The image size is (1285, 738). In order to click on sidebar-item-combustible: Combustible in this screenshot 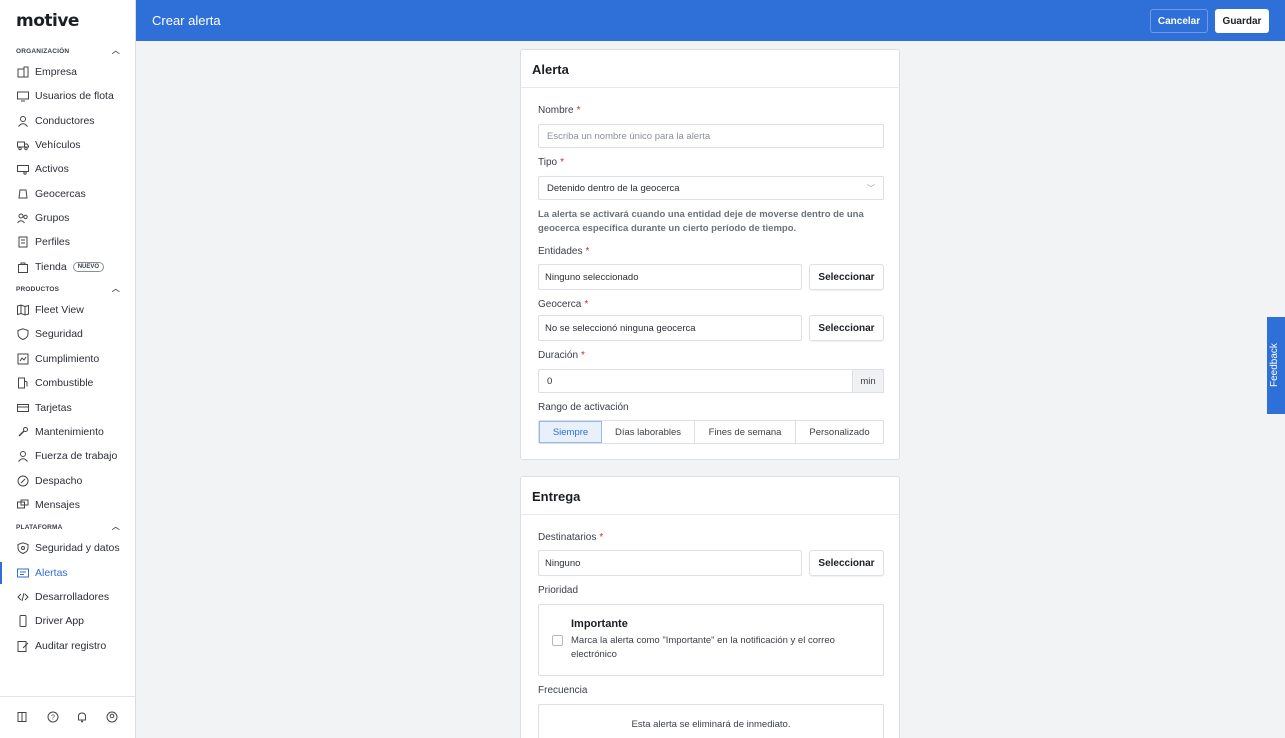, I will do `click(67, 383)`.